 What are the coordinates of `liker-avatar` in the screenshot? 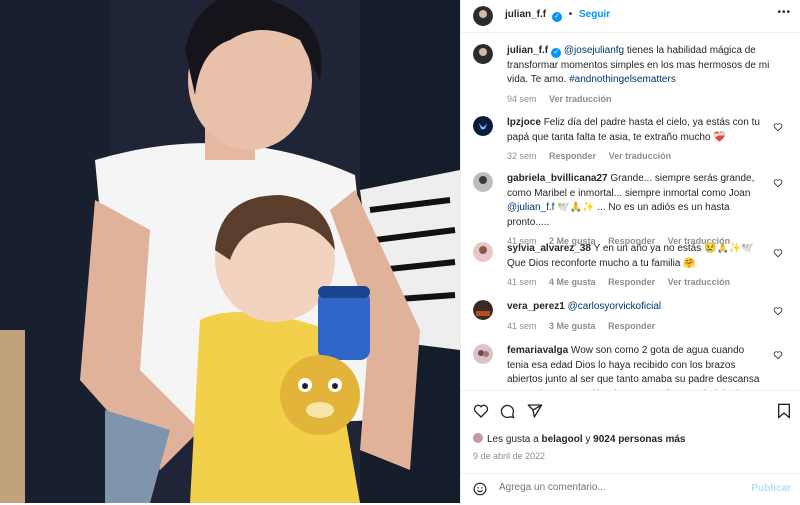 It's located at (478, 438).